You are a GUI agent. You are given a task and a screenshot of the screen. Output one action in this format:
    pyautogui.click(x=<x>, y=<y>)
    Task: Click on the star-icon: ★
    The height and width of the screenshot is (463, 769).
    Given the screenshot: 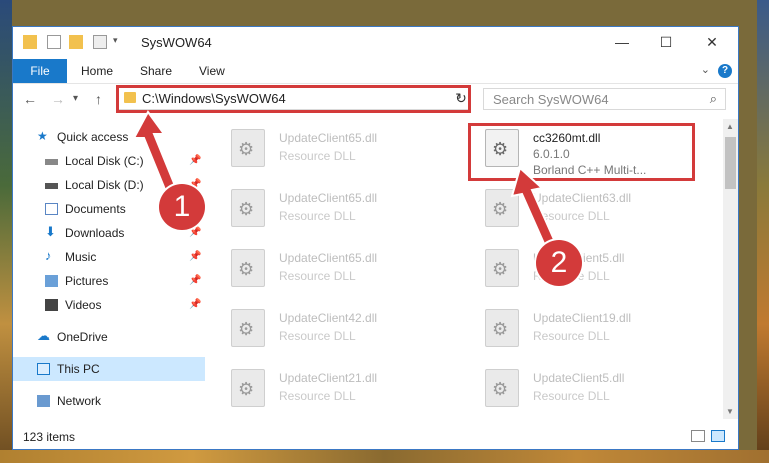 What is the action you would take?
    pyautogui.click(x=42, y=136)
    